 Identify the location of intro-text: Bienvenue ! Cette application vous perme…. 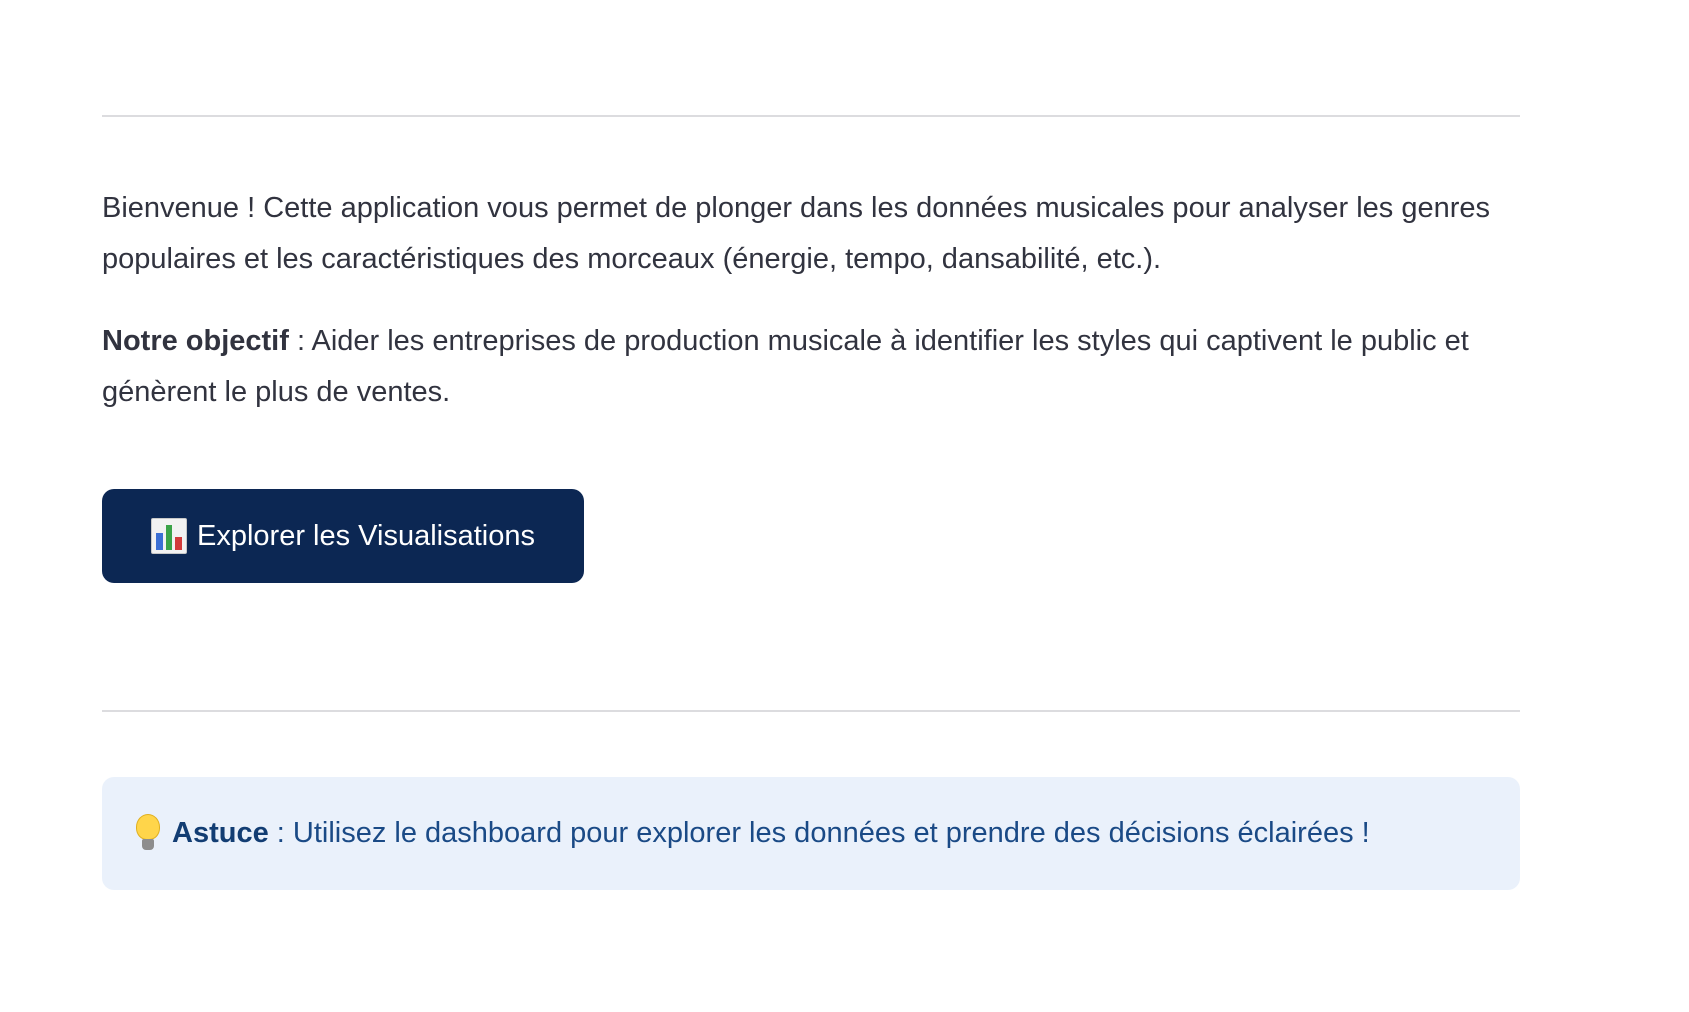
(796, 233).